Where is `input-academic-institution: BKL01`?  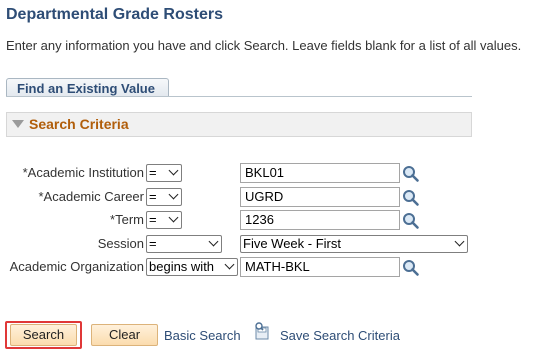 input-academic-institution: BKL01 is located at coordinates (320, 173).